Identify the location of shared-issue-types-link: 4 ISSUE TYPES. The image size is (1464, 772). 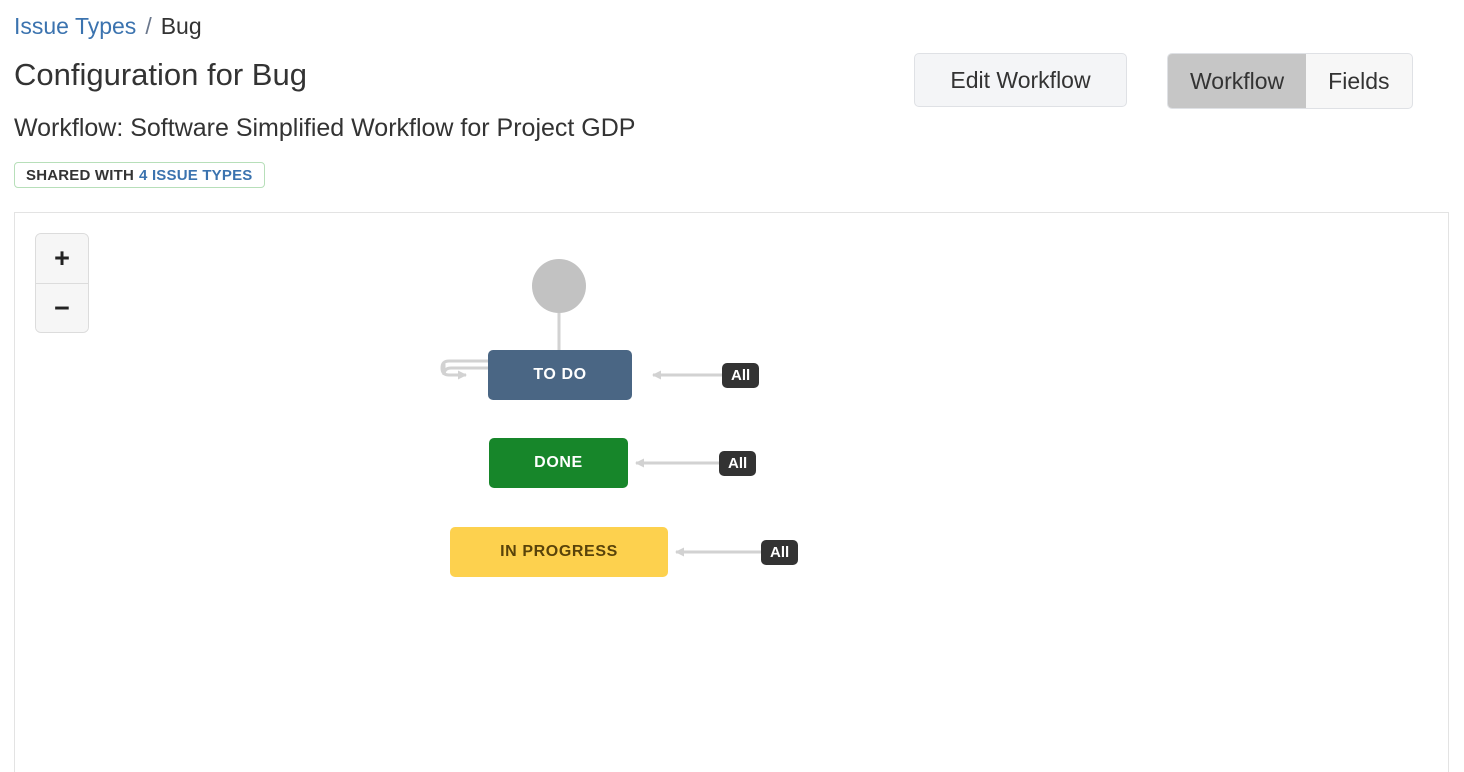
(195, 175).